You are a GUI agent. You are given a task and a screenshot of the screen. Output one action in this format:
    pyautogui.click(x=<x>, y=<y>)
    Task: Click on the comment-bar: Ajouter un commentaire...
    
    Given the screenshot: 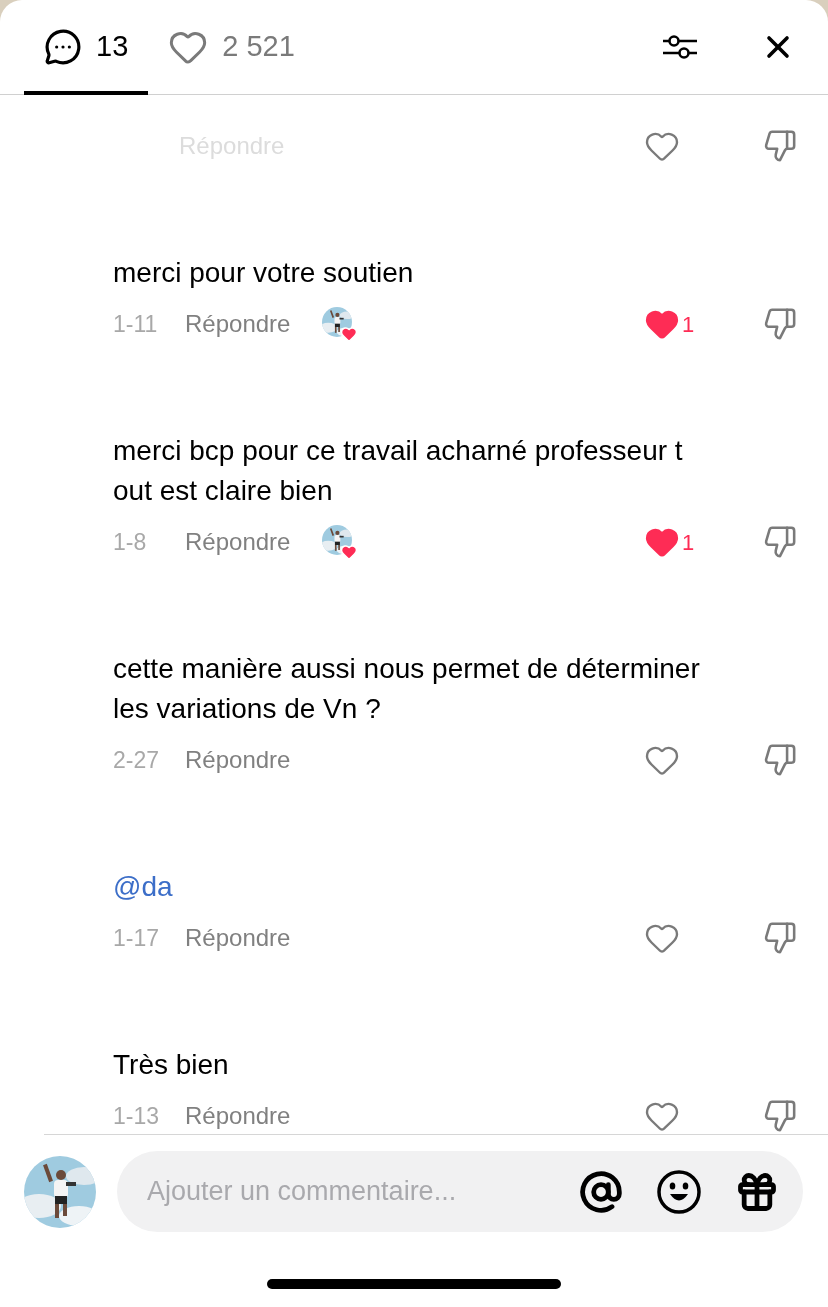 What is the action you would take?
    pyautogui.click(x=460, y=1191)
    